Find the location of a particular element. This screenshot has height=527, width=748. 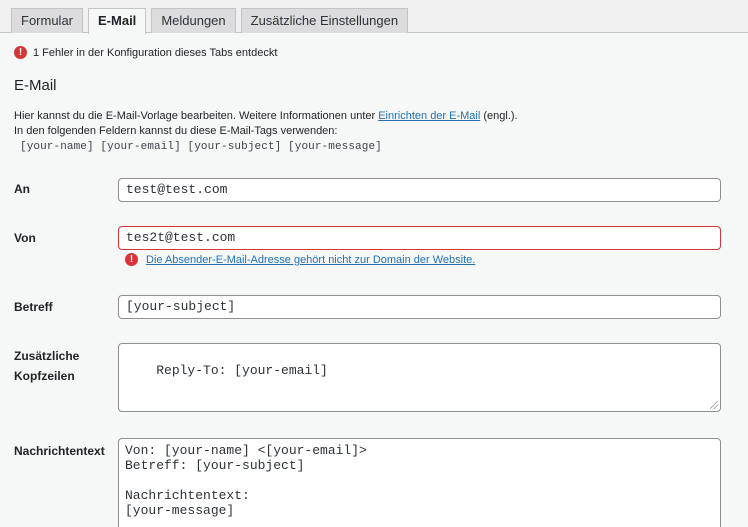

desc-text-after: (engl.). is located at coordinates (499, 116).